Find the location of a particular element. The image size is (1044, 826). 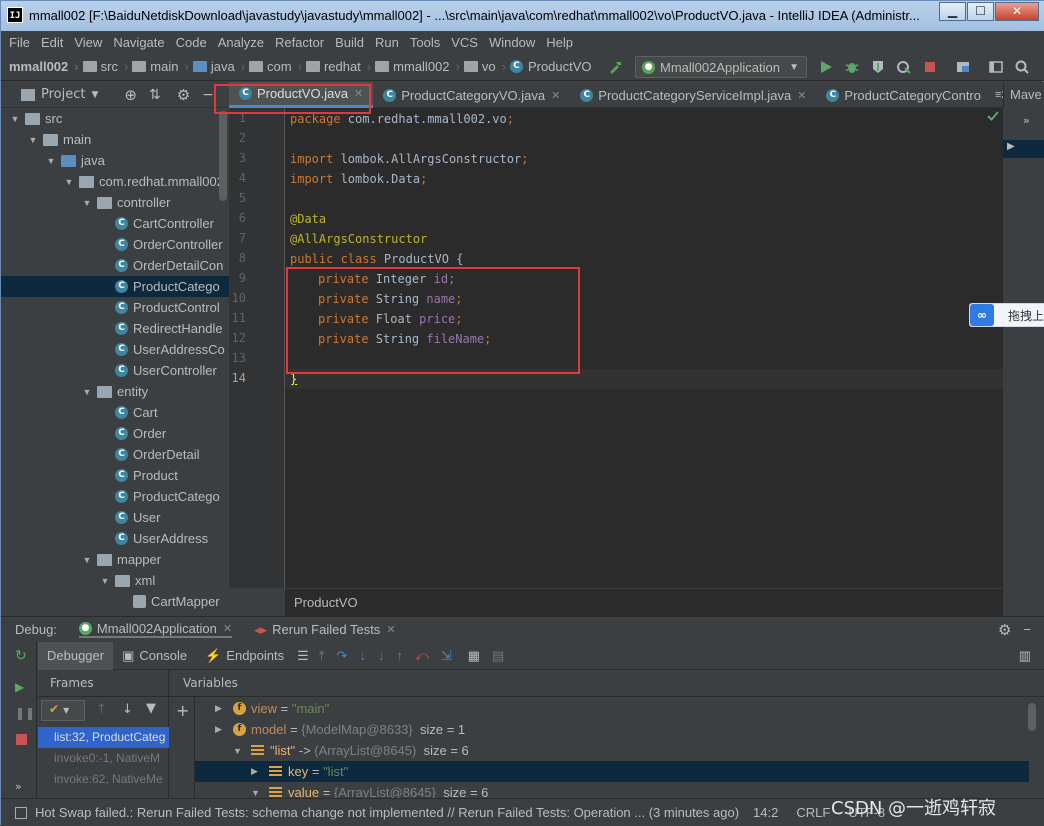

tree-item: ▼ java is located at coordinates (115, 160).